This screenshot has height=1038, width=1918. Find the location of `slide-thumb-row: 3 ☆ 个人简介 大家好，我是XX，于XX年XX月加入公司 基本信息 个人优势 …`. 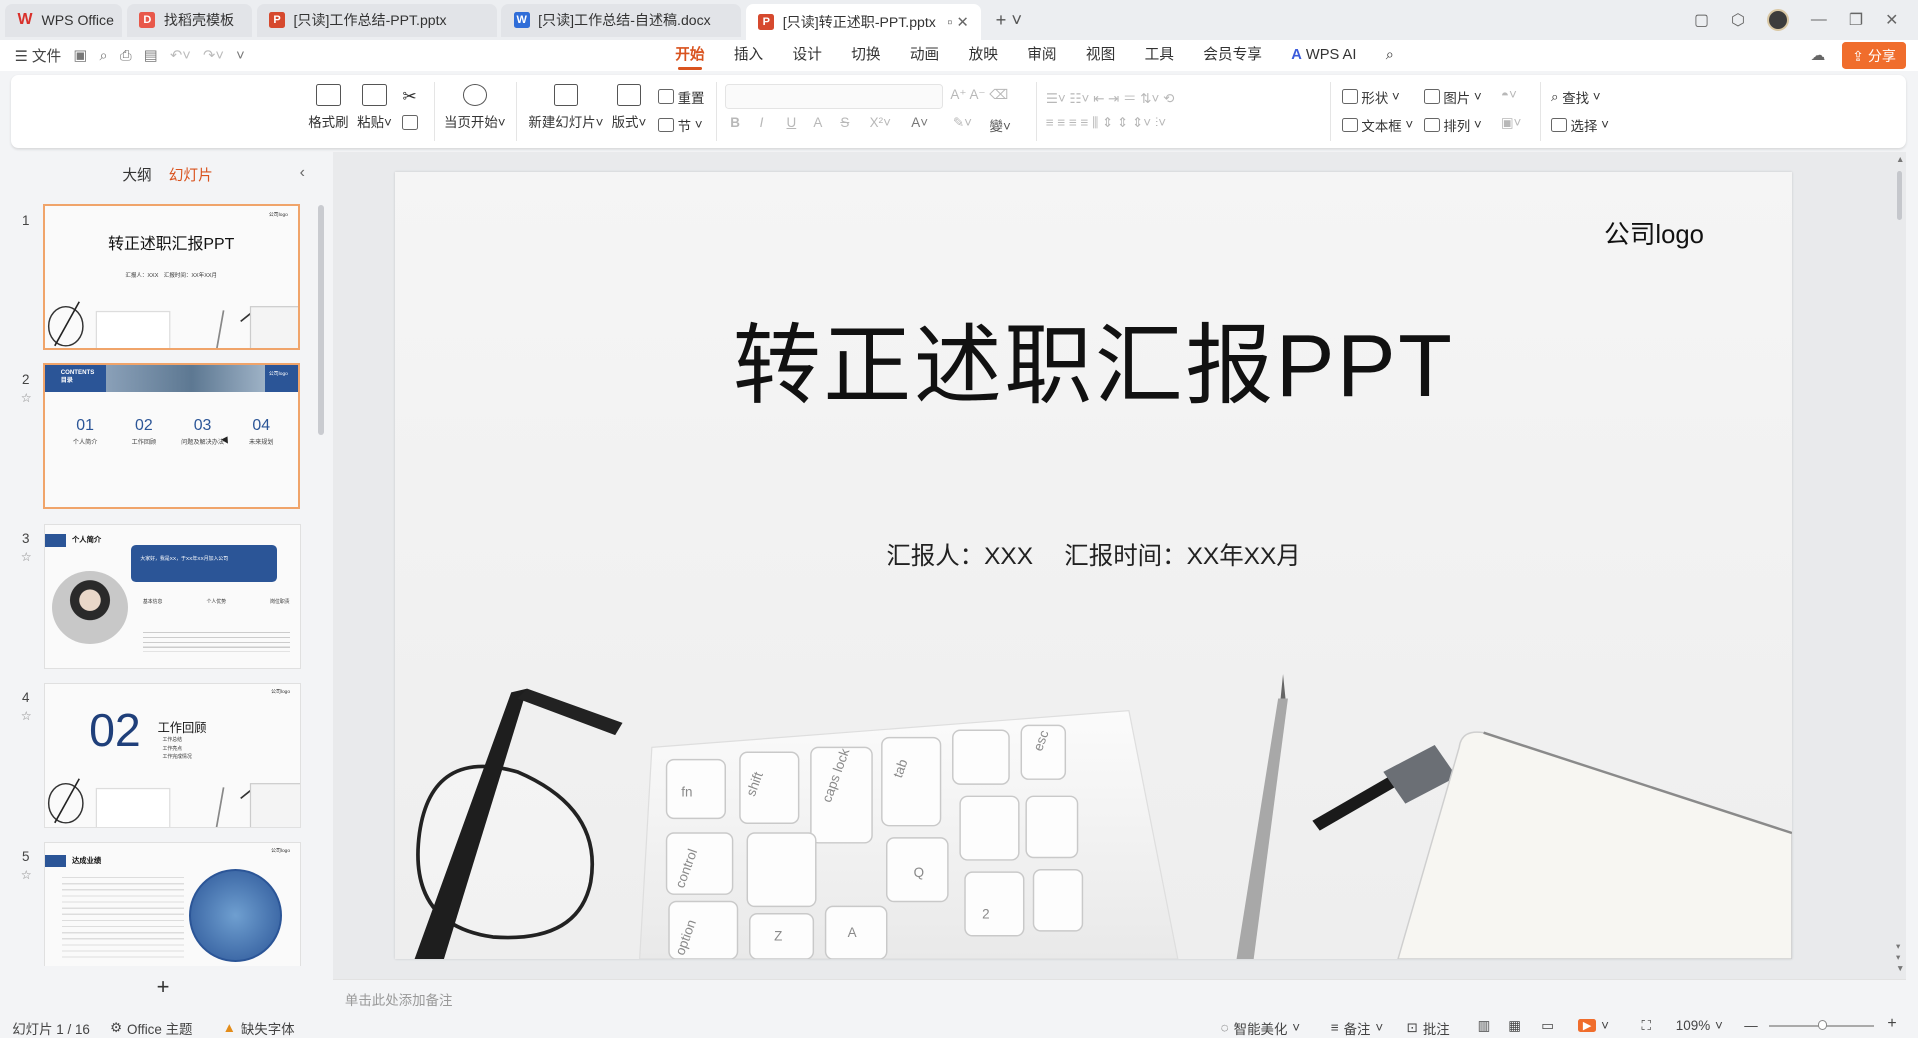

slide-thumb-row: 3 ☆ 个人简介 大家好，我是XX，于XX年XX月加入公司 基本信息 个人优势 … is located at coordinates (160, 595).